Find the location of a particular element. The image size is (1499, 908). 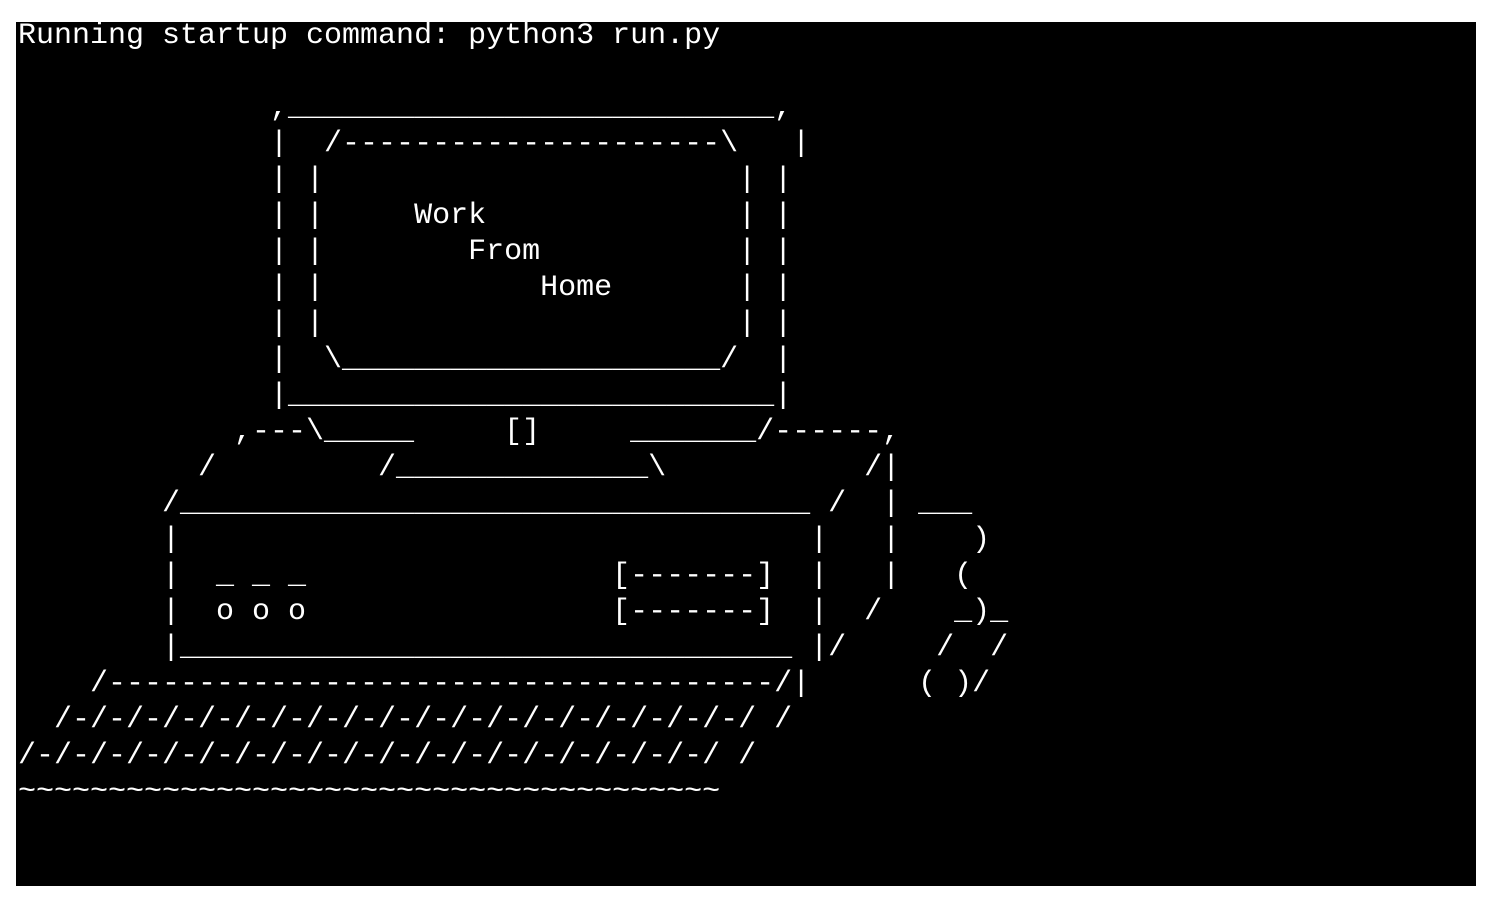

ascii-art-line: | | | ) is located at coordinates (504, 540).